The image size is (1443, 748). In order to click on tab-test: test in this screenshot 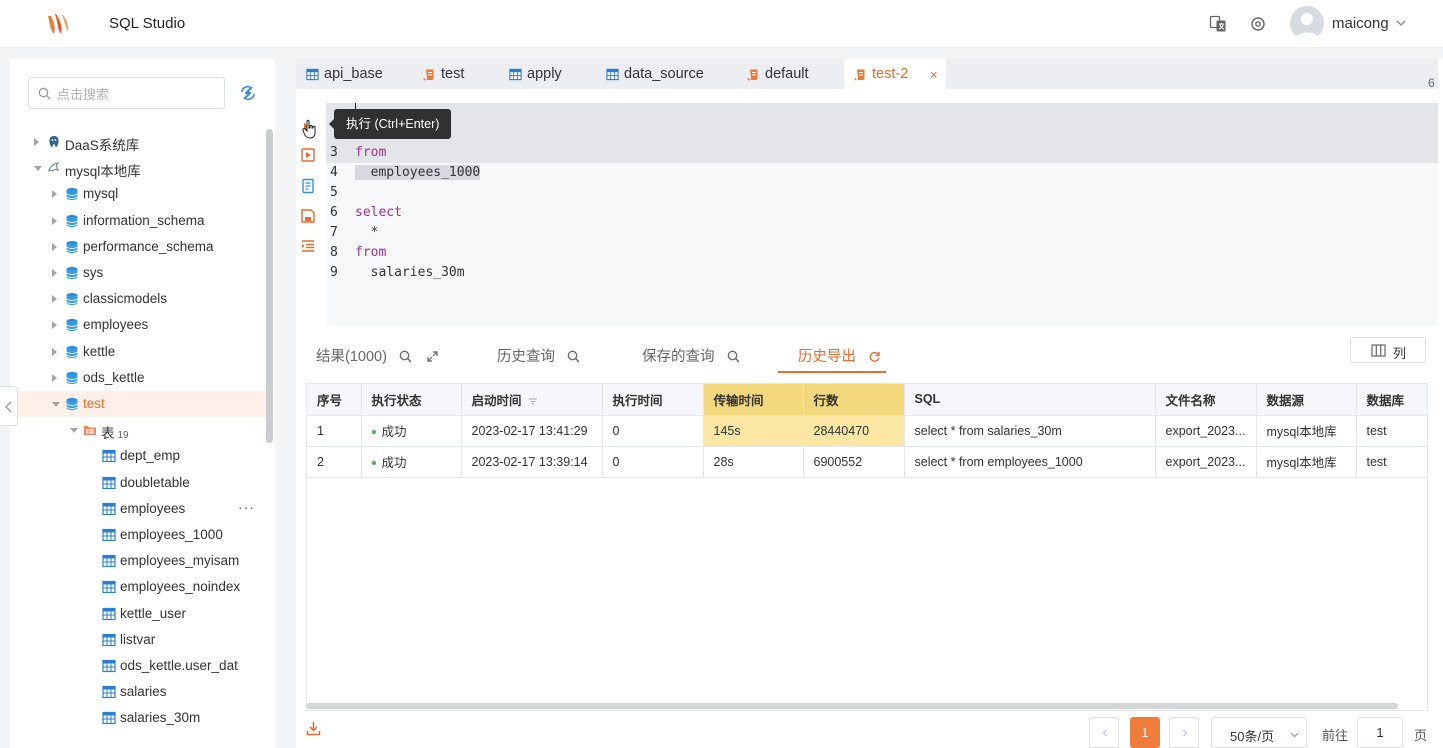, I will do `click(456, 74)`.